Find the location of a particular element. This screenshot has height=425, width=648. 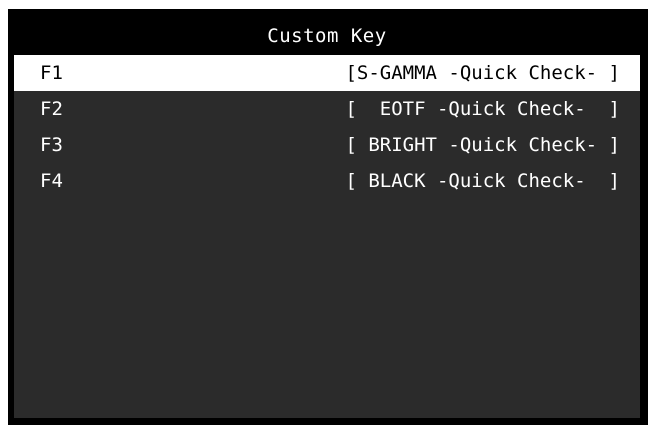

menu-item-value: [S-GAMMA -Quick Check- ] is located at coordinates (482, 73).